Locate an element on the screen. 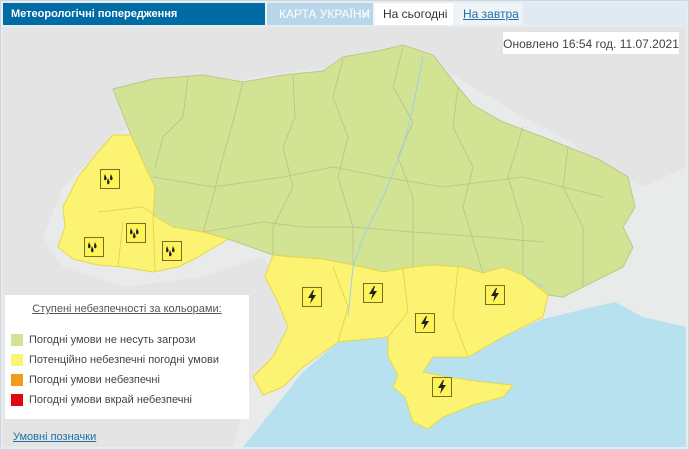 This screenshot has height=450, width=689. tab-today: На сьогодні is located at coordinates (414, 14).